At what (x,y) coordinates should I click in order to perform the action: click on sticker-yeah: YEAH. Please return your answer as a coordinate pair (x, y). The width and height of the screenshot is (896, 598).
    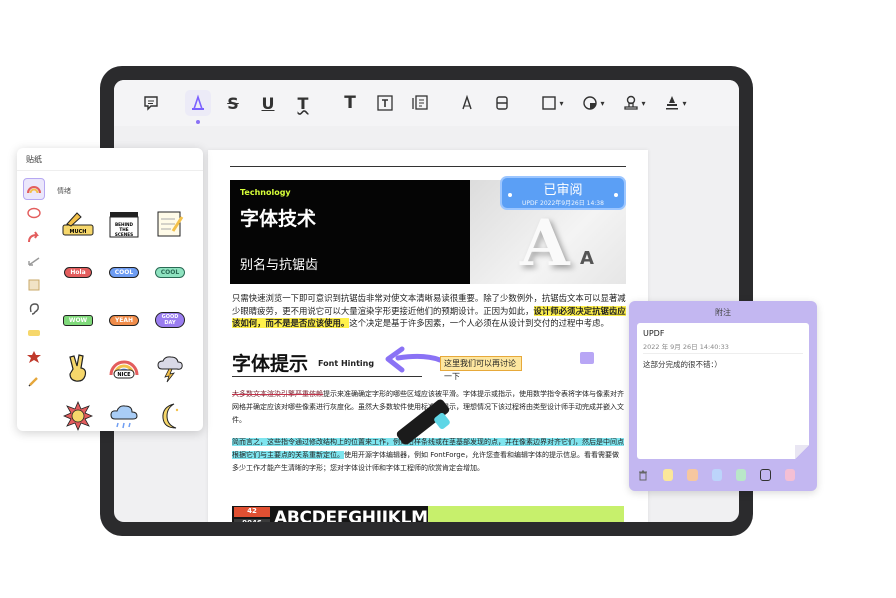
    Looking at the image, I should click on (124, 320).